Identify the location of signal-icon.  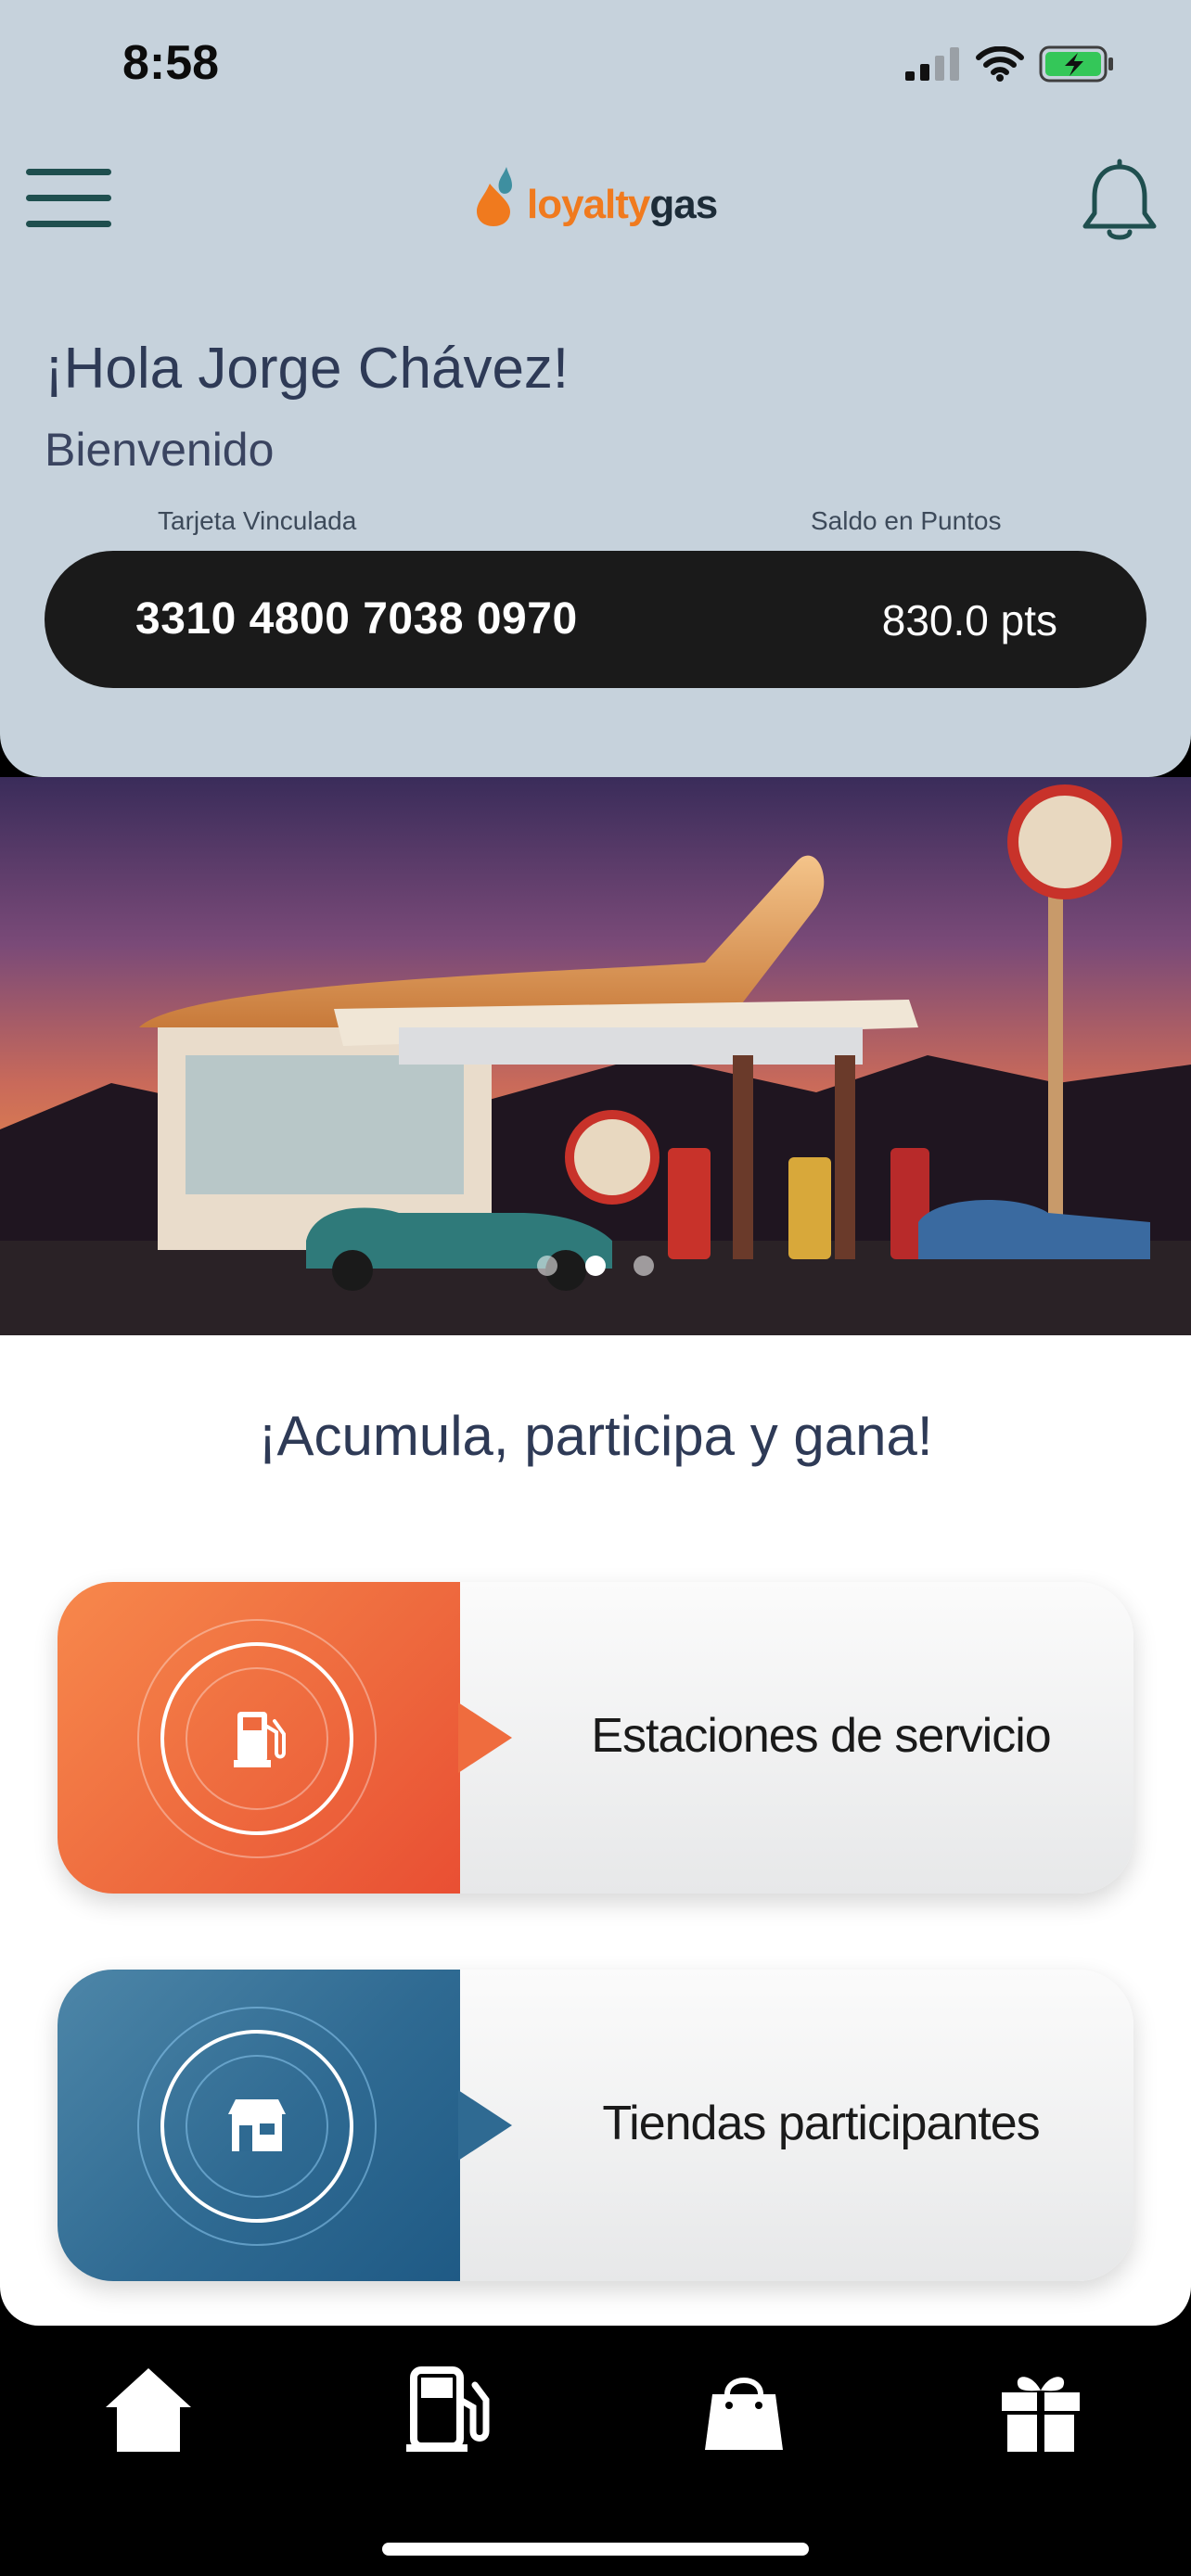
(932, 64).